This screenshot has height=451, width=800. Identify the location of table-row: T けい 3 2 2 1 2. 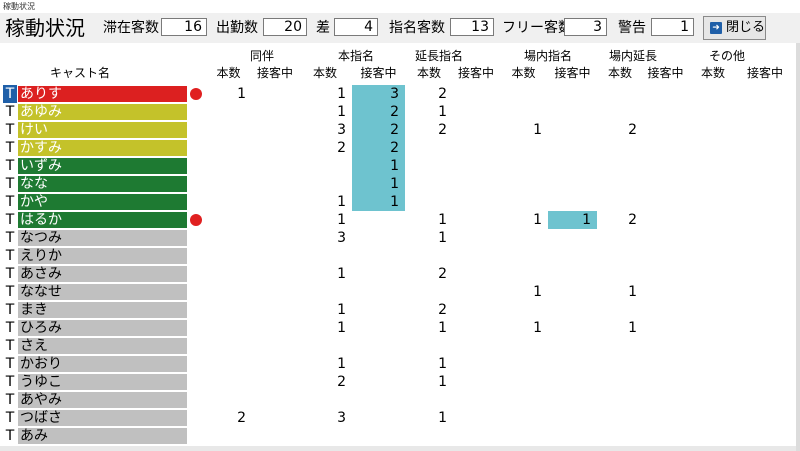
(398, 130).